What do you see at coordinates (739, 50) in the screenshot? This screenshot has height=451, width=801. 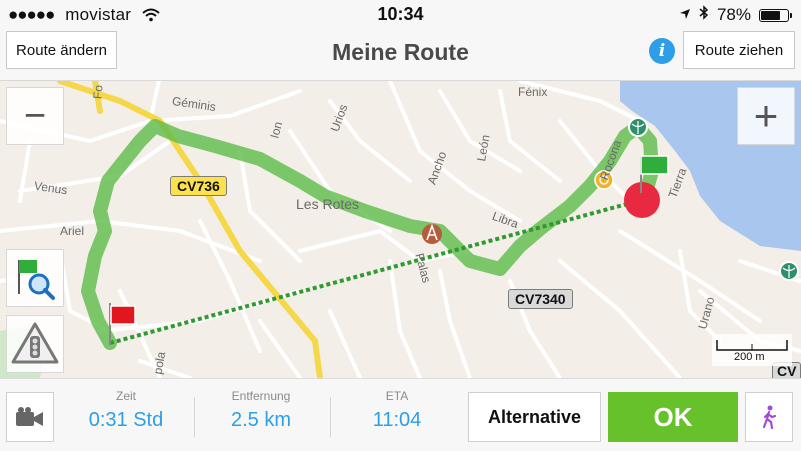 I see `drag-route-button: Route ziehen` at bounding box center [739, 50].